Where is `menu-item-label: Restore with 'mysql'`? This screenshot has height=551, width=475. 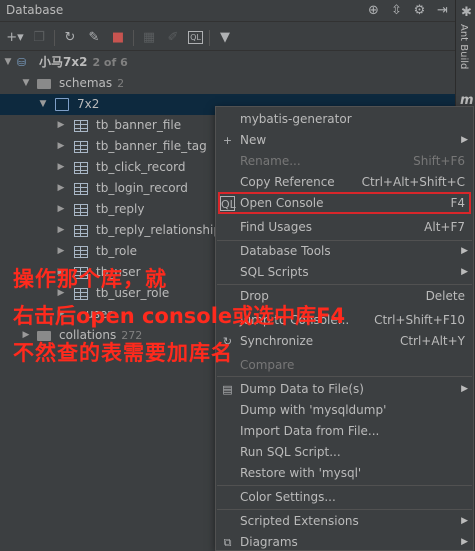 menu-item-label: Restore with 'mysql' is located at coordinates (301, 473).